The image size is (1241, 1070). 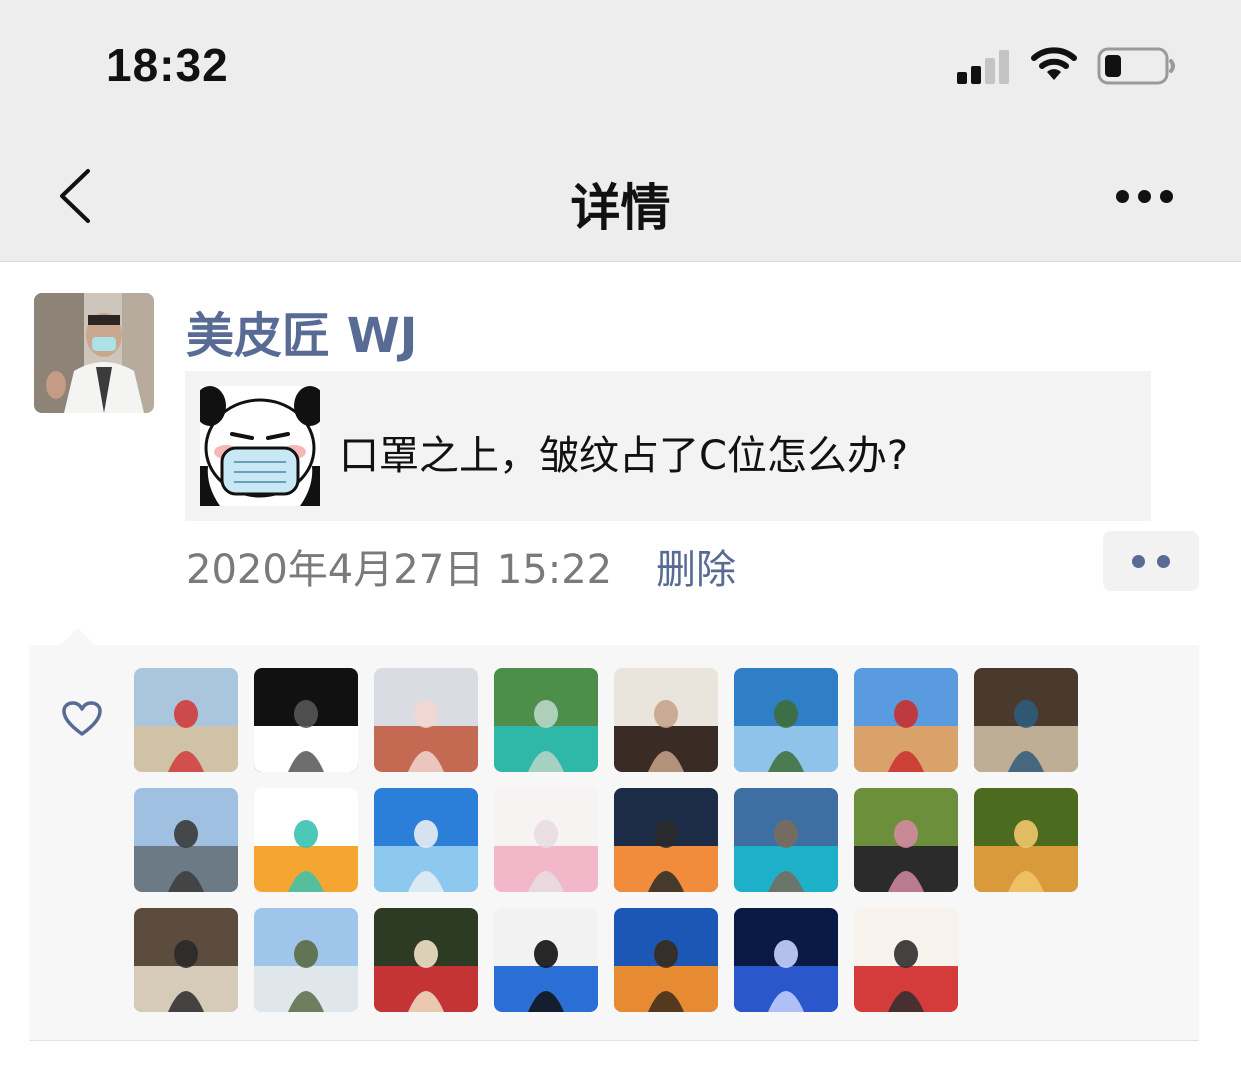 What do you see at coordinates (985, 66) in the screenshot?
I see `cellular-signal-icon` at bounding box center [985, 66].